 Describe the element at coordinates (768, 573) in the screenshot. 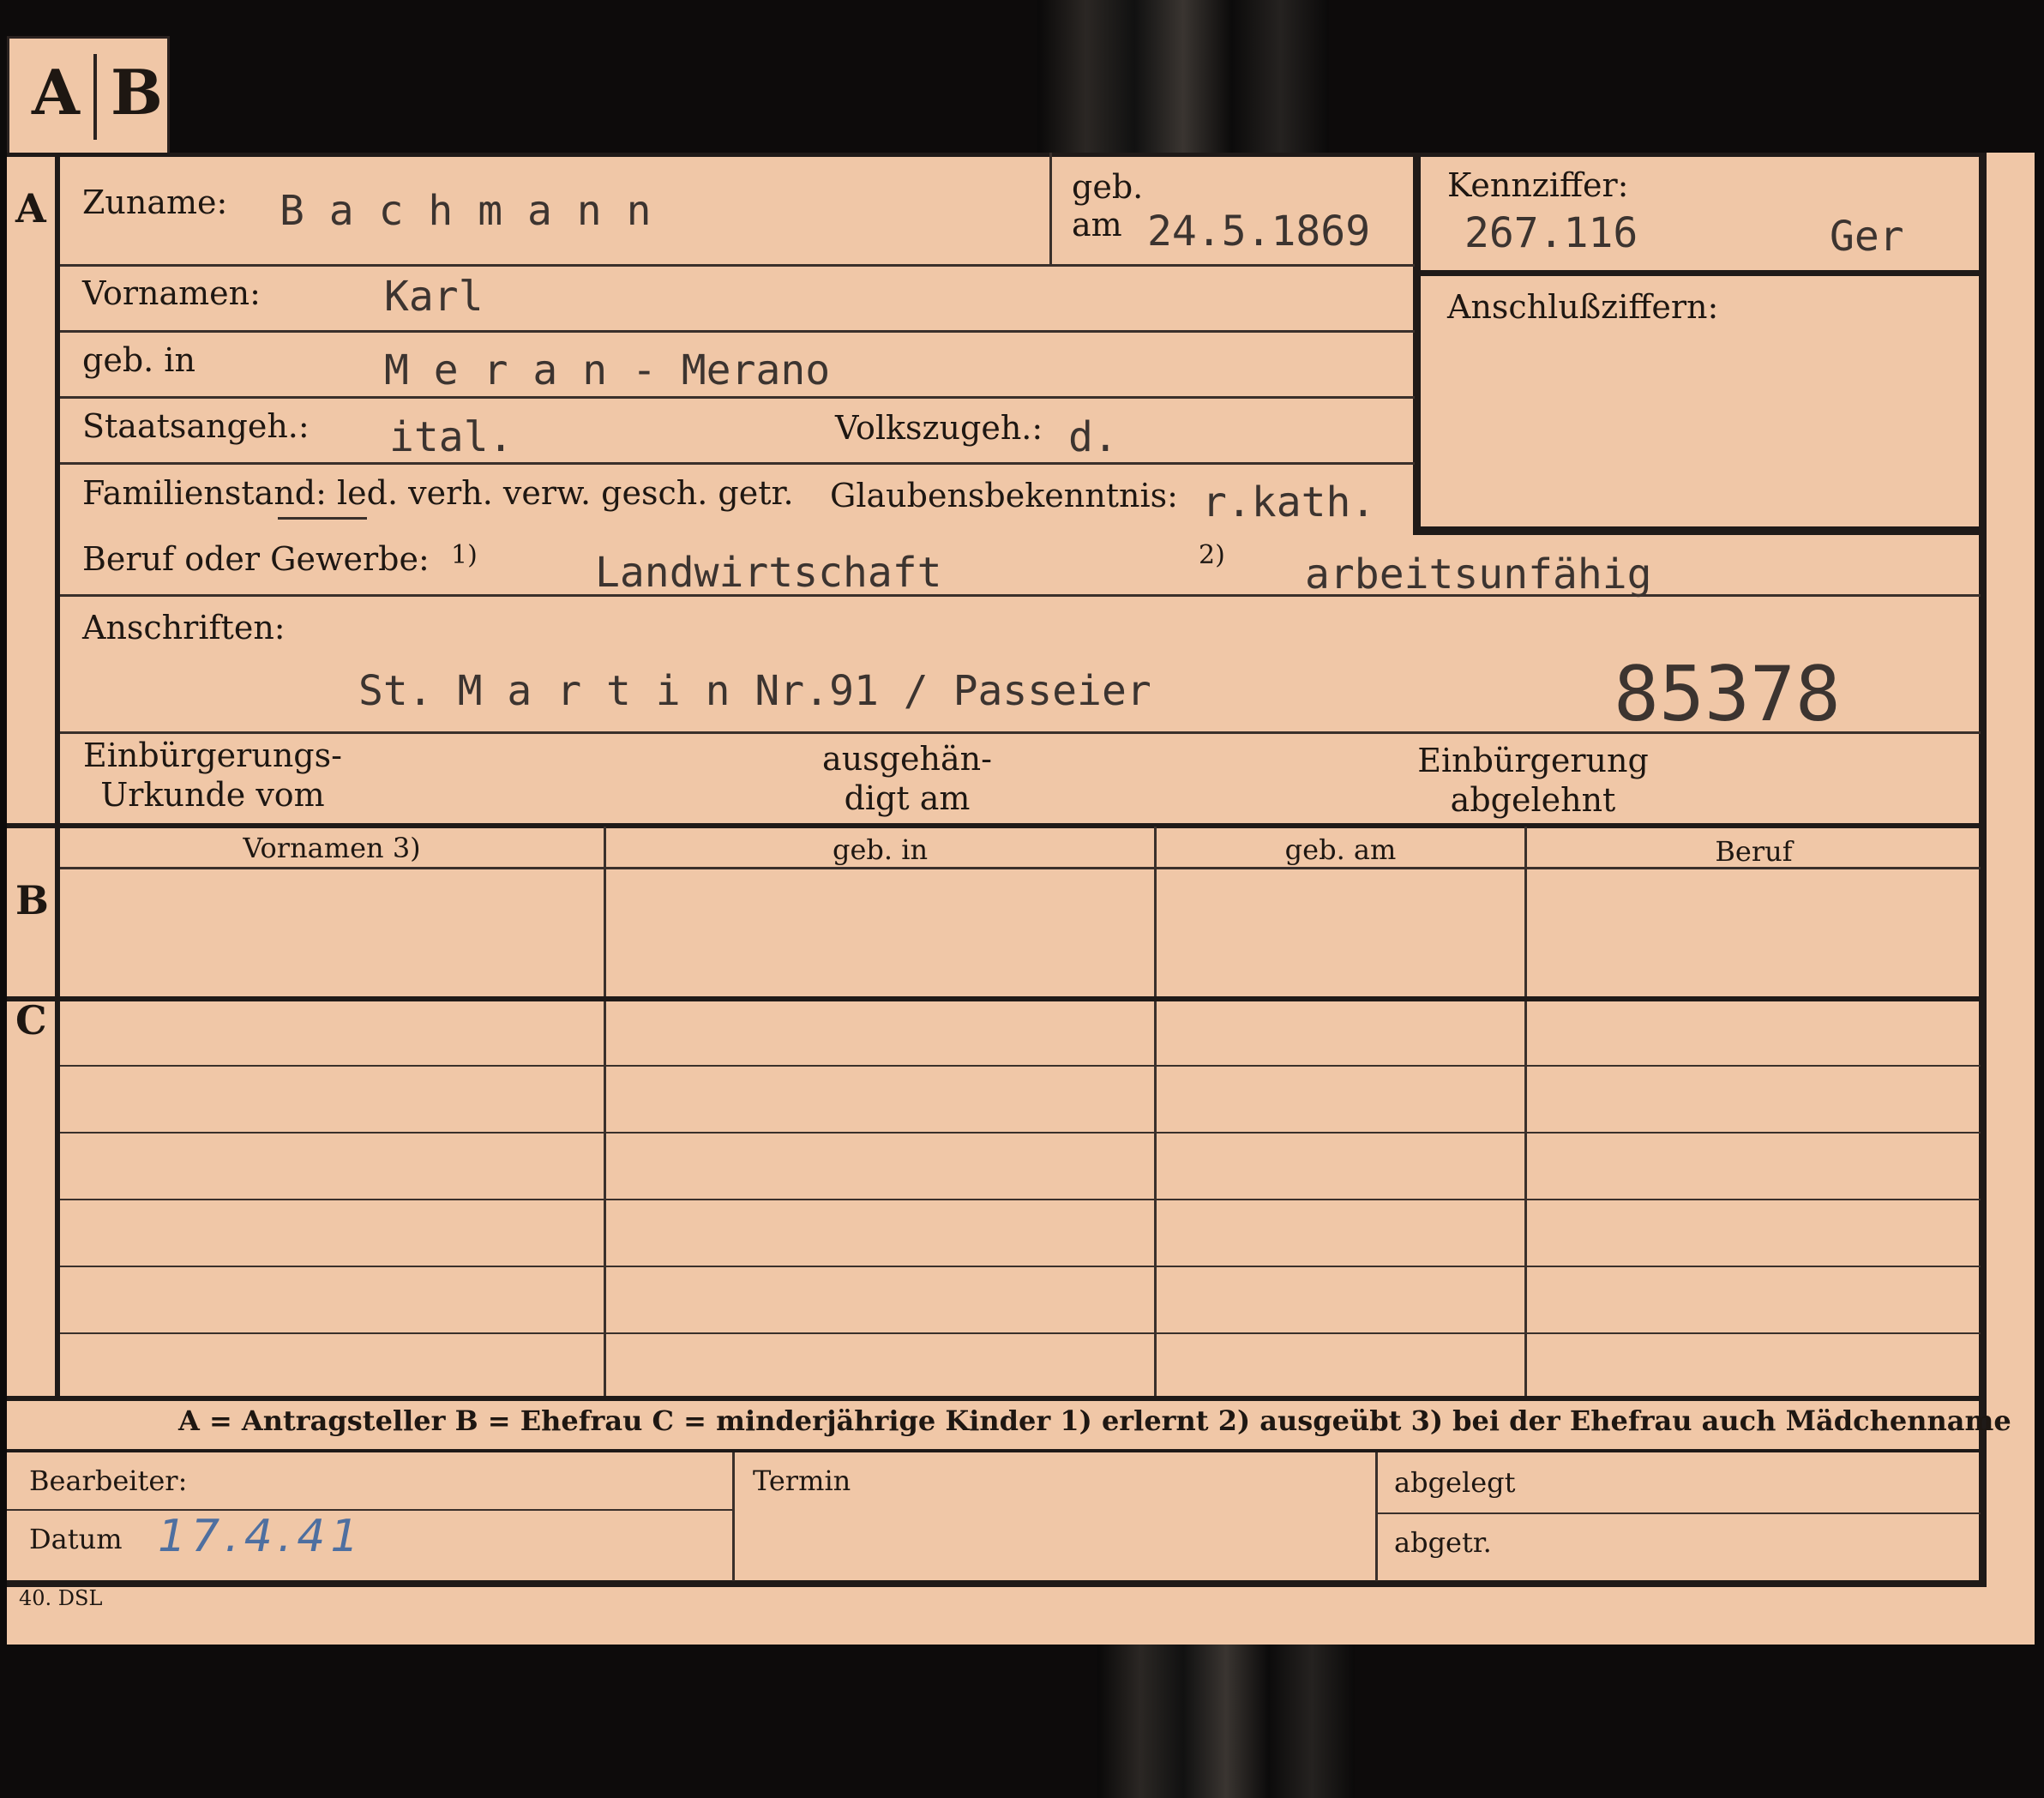

I see `occupation-learned-value: Landwirtschaft` at that location.